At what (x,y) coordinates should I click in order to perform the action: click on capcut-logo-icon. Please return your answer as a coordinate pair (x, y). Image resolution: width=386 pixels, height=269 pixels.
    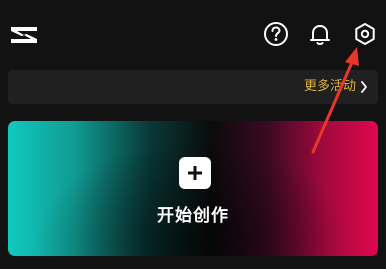
    Looking at the image, I should click on (24, 35).